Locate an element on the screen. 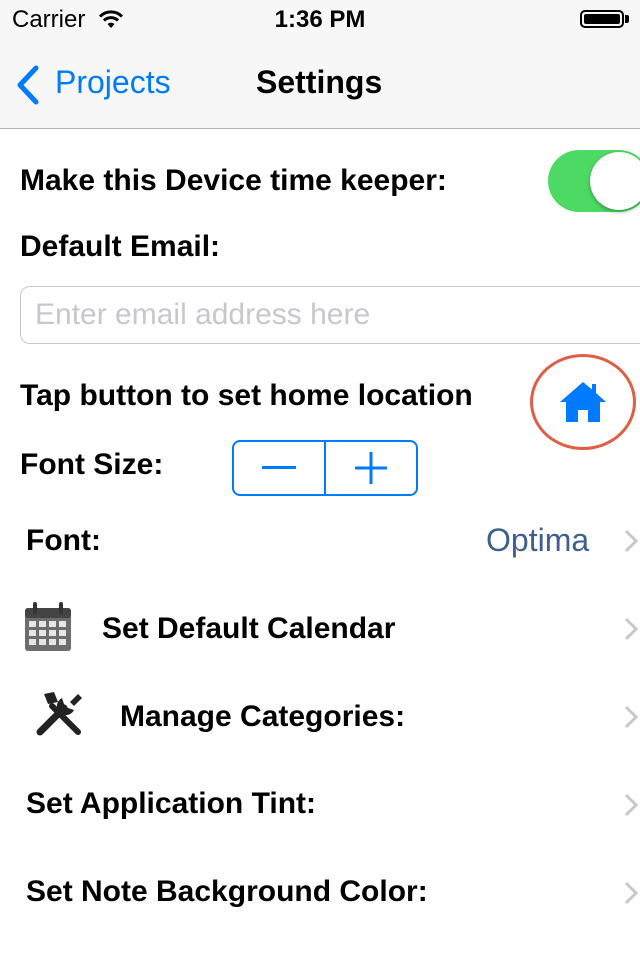 The width and height of the screenshot is (640, 960). increment-button is located at coordinates (371, 468).